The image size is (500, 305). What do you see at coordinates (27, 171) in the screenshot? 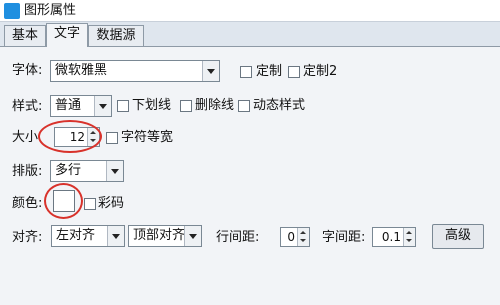
I see `layout-label: 排版:` at bounding box center [27, 171].